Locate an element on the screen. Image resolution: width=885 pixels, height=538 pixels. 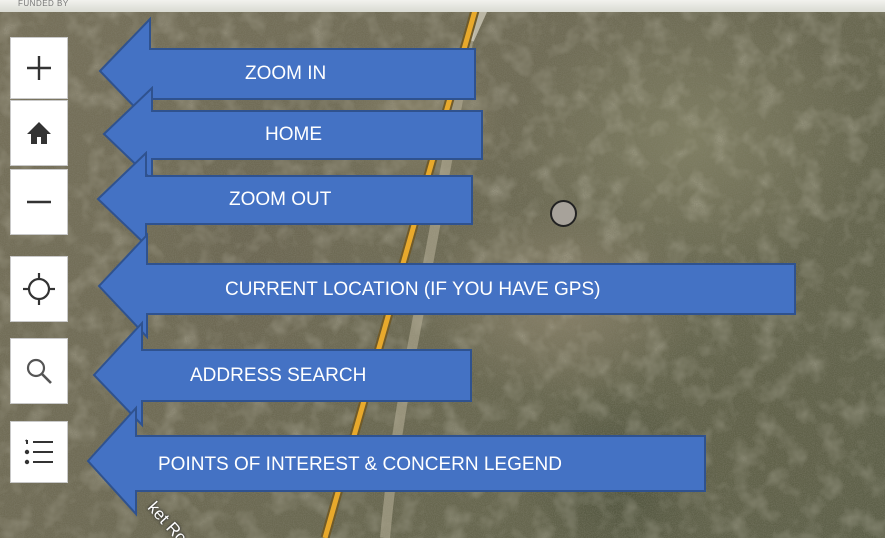
callout-label: ZOOM IN is located at coordinates (286, 73).